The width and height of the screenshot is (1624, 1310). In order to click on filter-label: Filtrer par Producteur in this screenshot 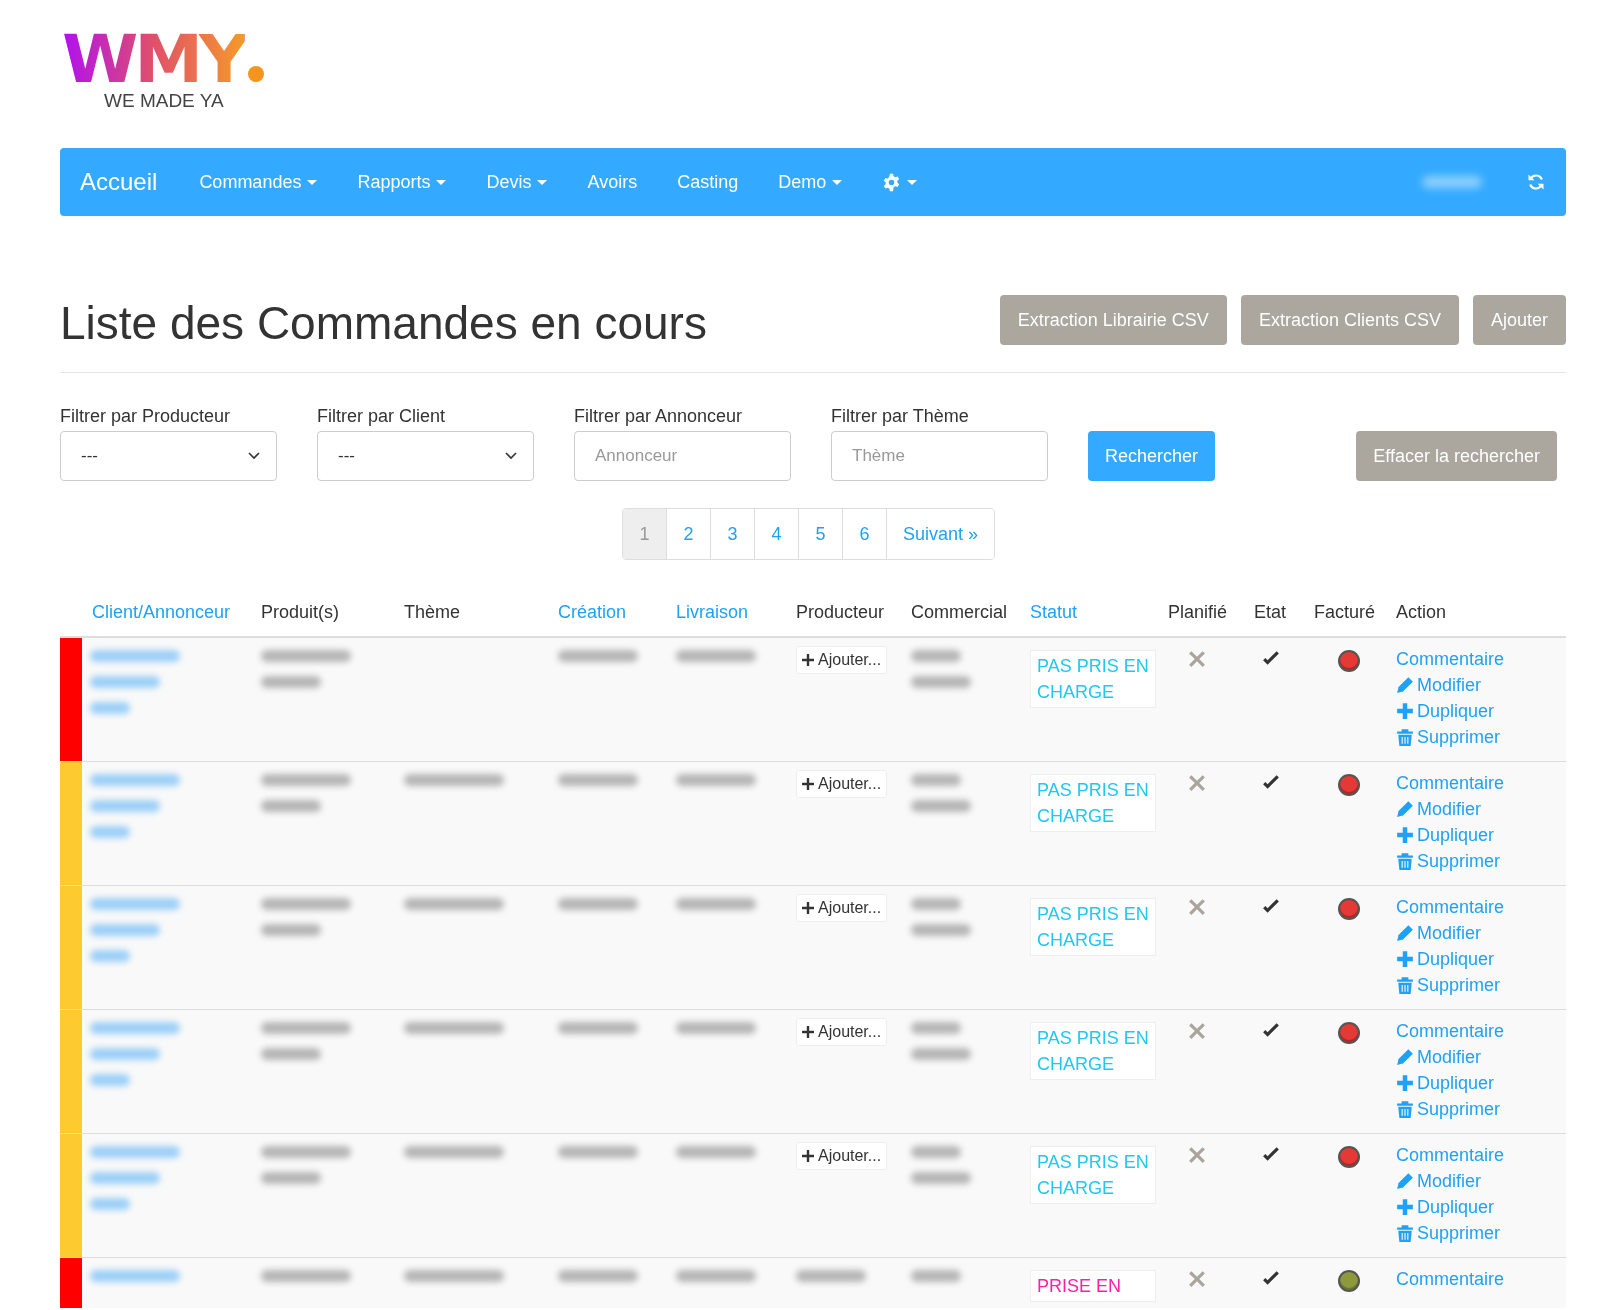, I will do `click(146, 416)`.